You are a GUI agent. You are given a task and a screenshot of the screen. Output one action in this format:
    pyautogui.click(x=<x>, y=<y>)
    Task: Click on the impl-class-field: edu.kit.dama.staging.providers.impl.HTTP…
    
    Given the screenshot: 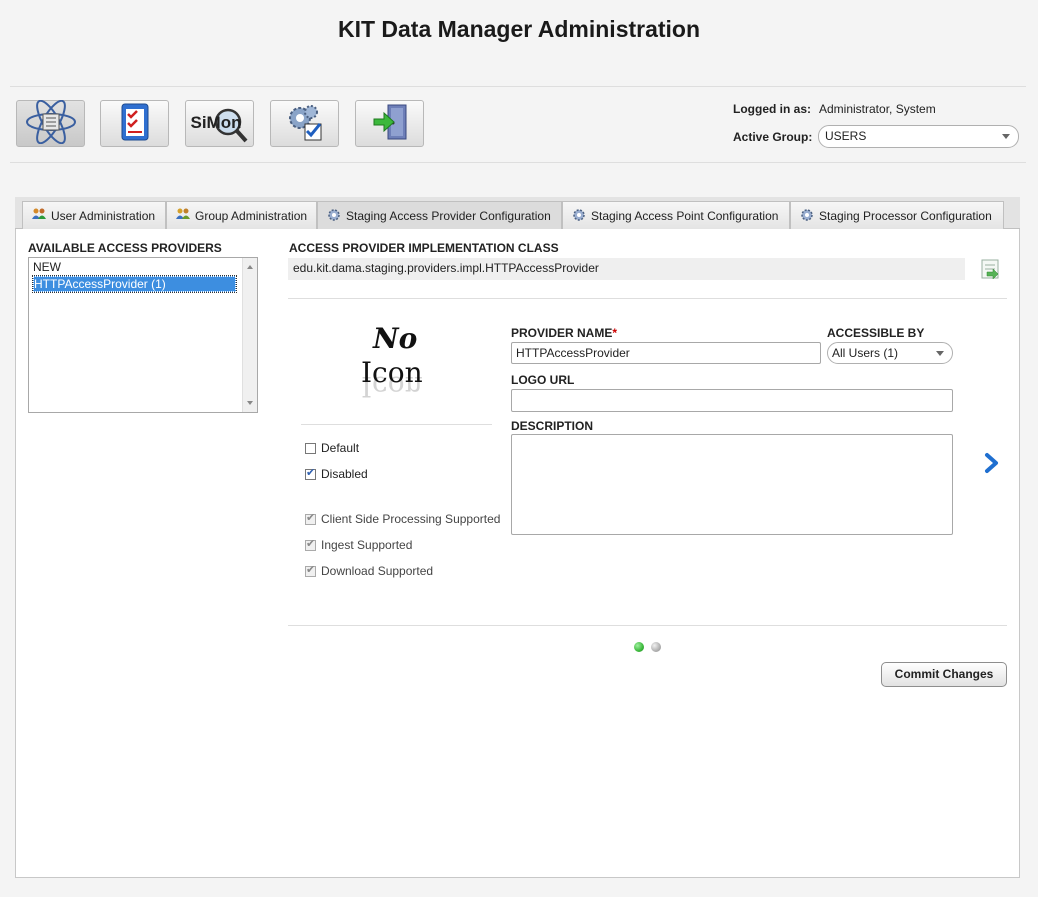 What is the action you would take?
    pyautogui.click(x=626, y=269)
    